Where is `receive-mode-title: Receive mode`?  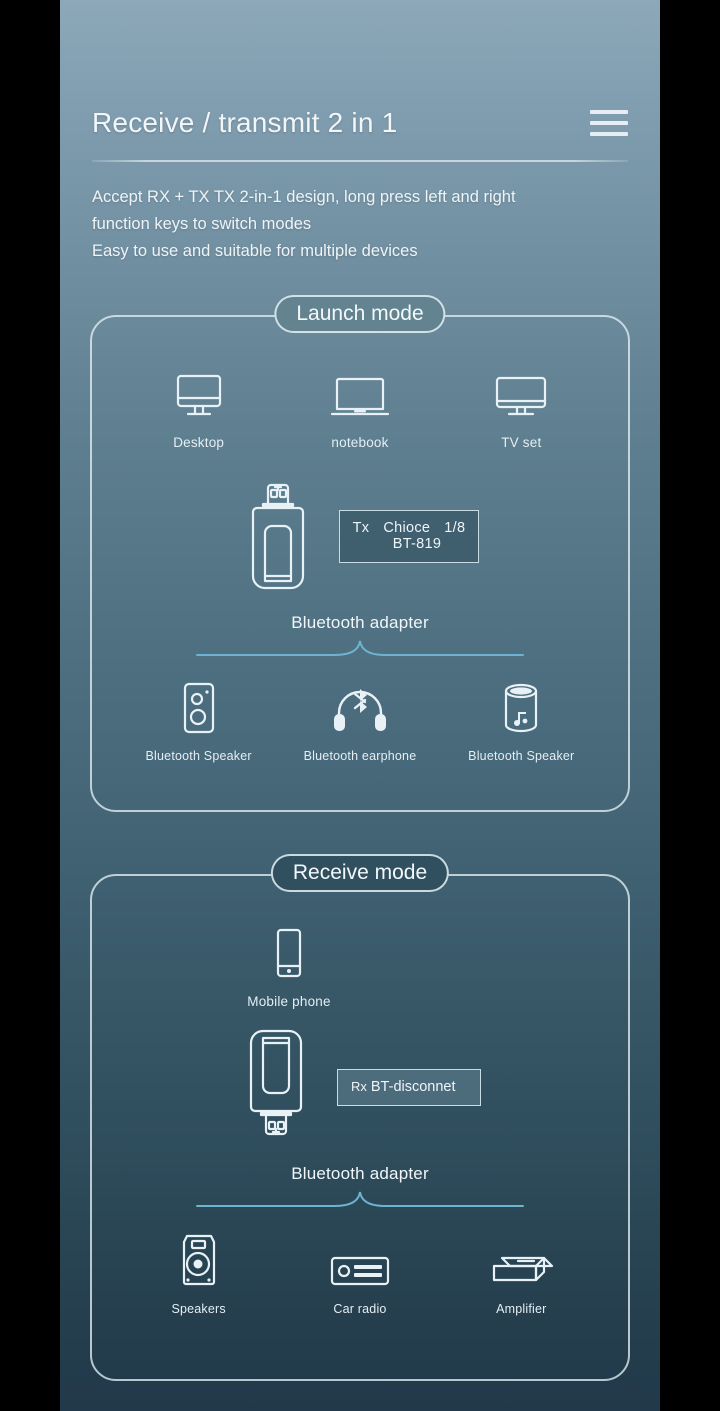
receive-mode-title: Receive mode is located at coordinates (360, 873).